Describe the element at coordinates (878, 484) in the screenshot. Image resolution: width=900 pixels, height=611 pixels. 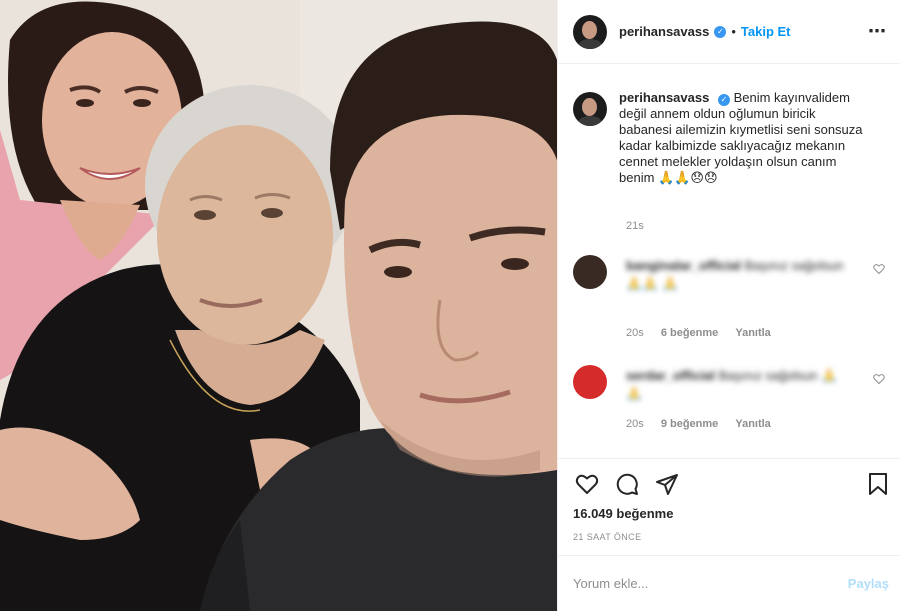
I see `bookmark-icon` at that location.